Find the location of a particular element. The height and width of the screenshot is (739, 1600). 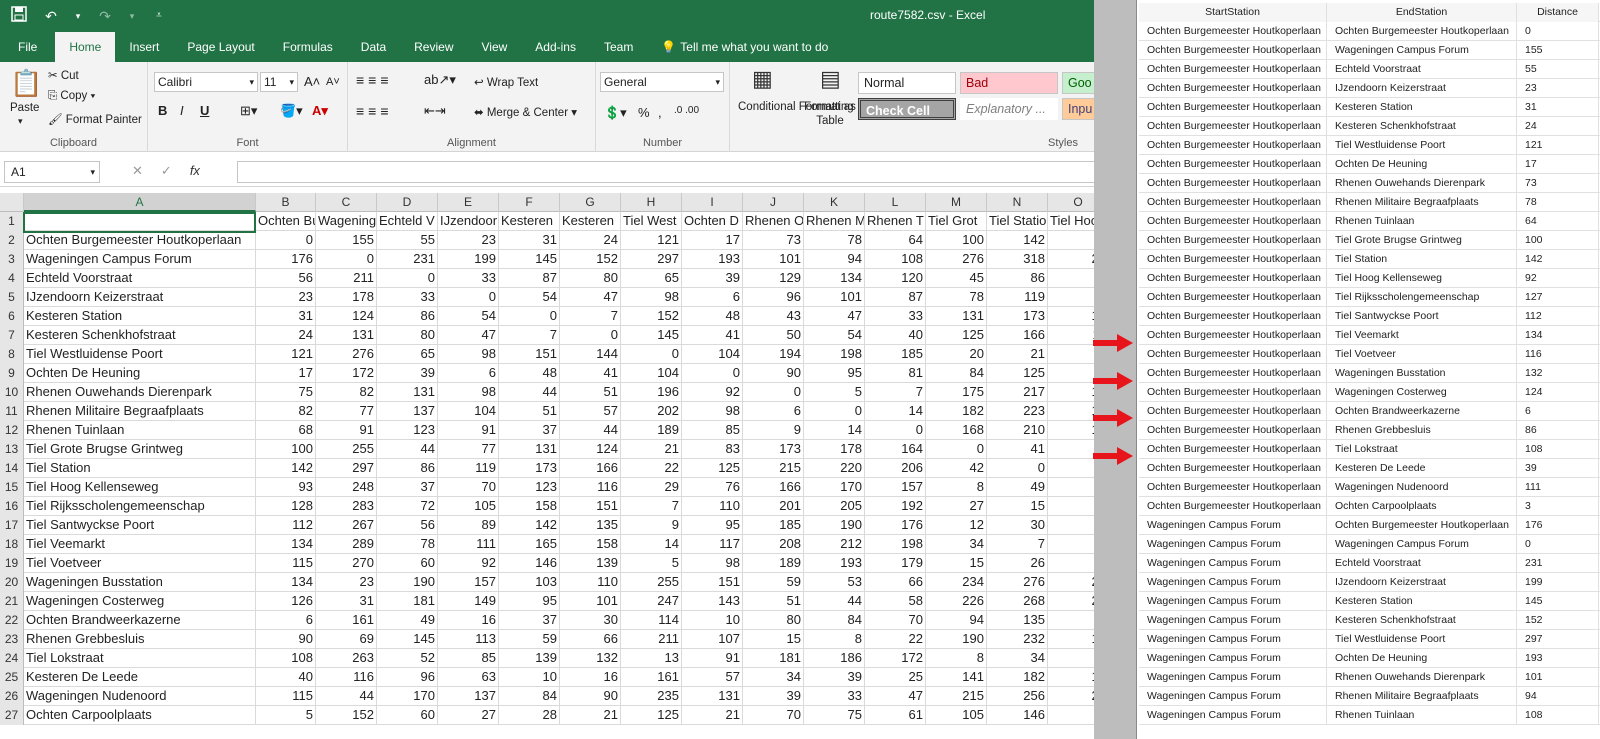

cell-distance: 103 is located at coordinates (529, 582).